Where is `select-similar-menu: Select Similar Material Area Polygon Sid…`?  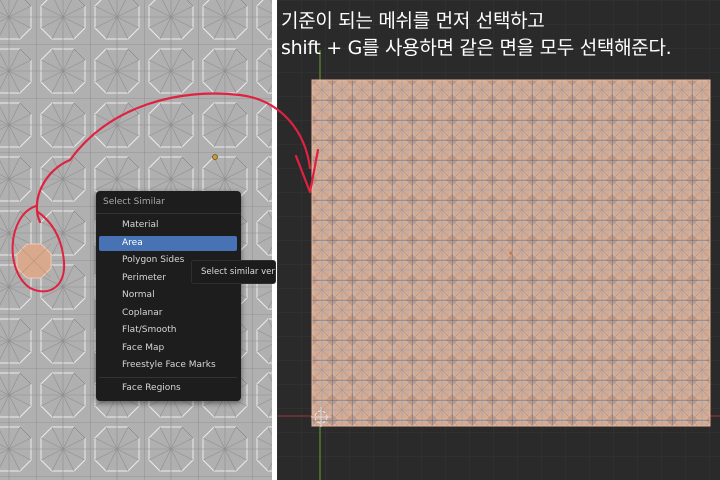 select-similar-menu: Select Similar Material Area Polygon Sid… is located at coordinates (168, 296).